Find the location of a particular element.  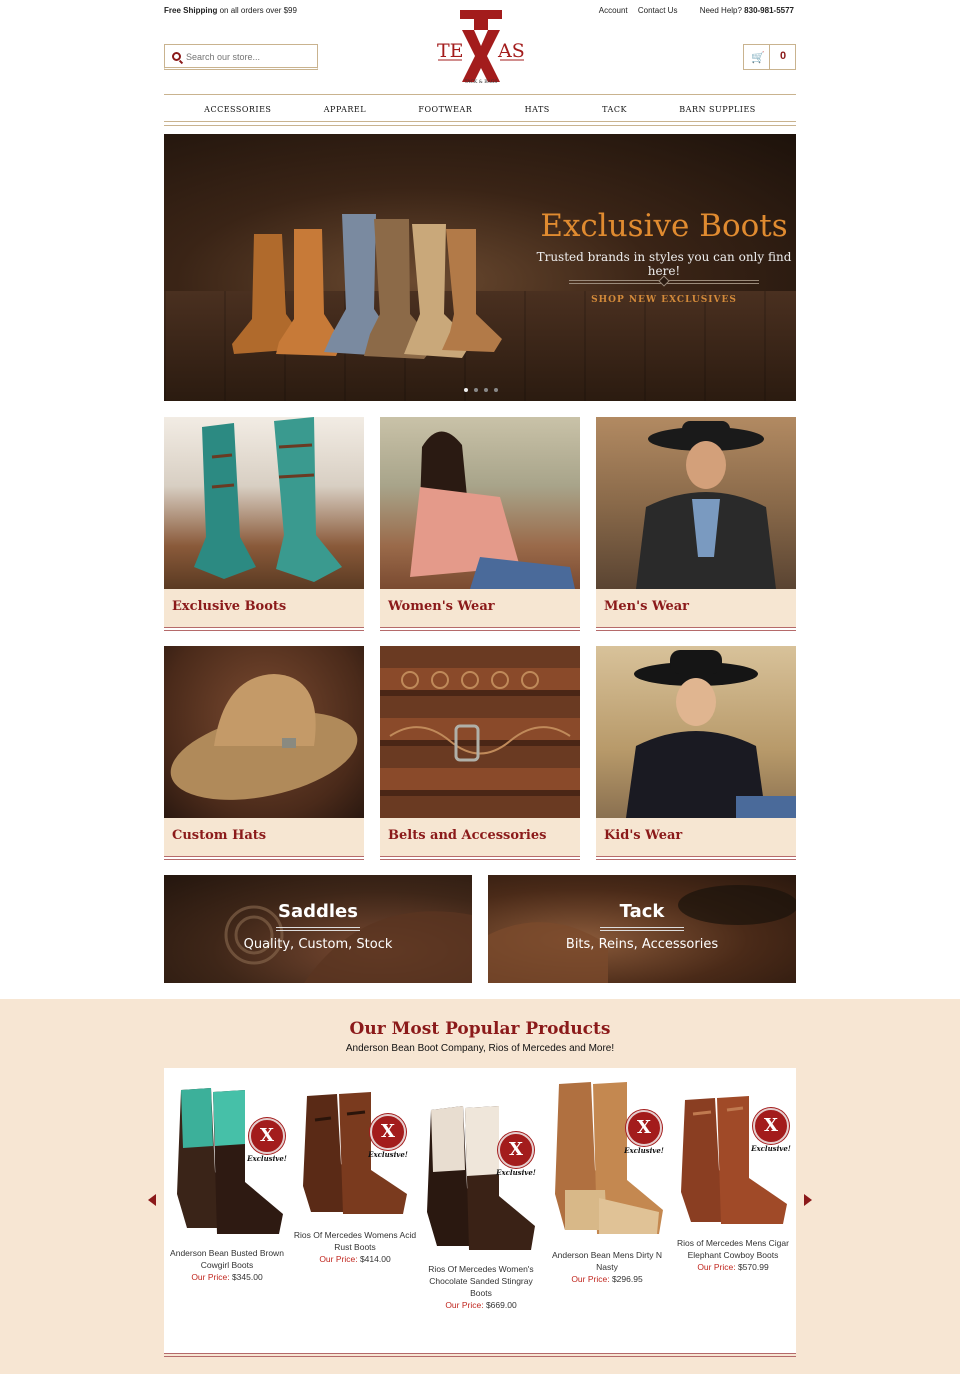

tack-banner: Tack Bits, Reins, Accessories is located at coordinates (642, 929).